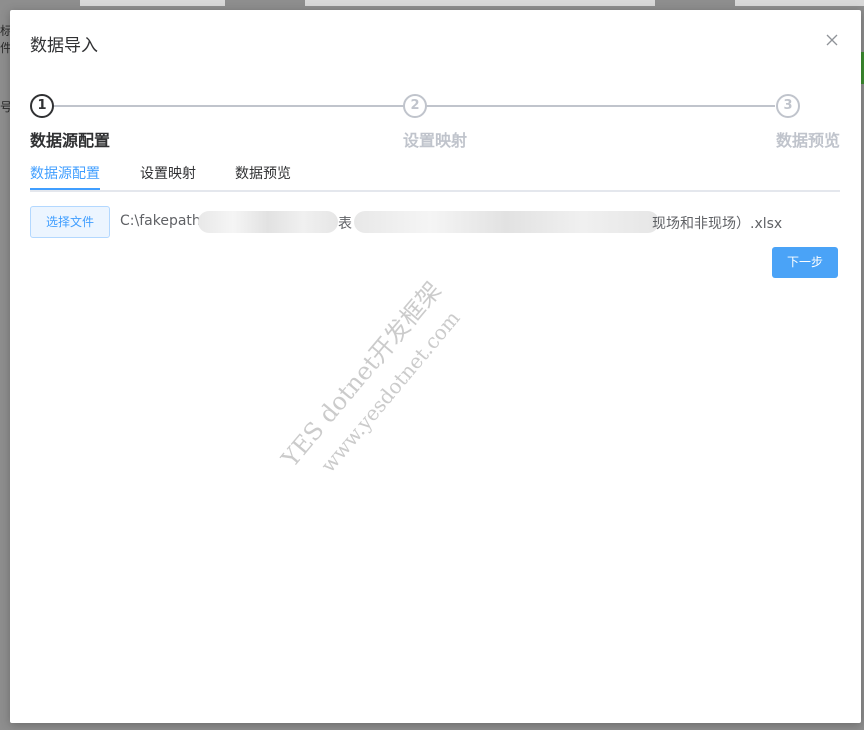  I want to click on close-icon-glyph, so click(832, 40).